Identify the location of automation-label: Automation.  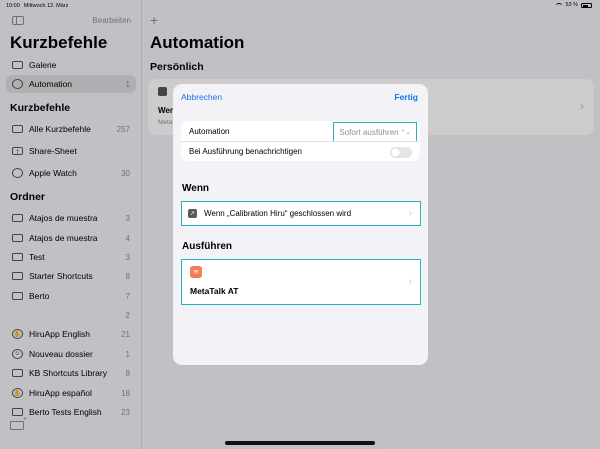
(209, 131).